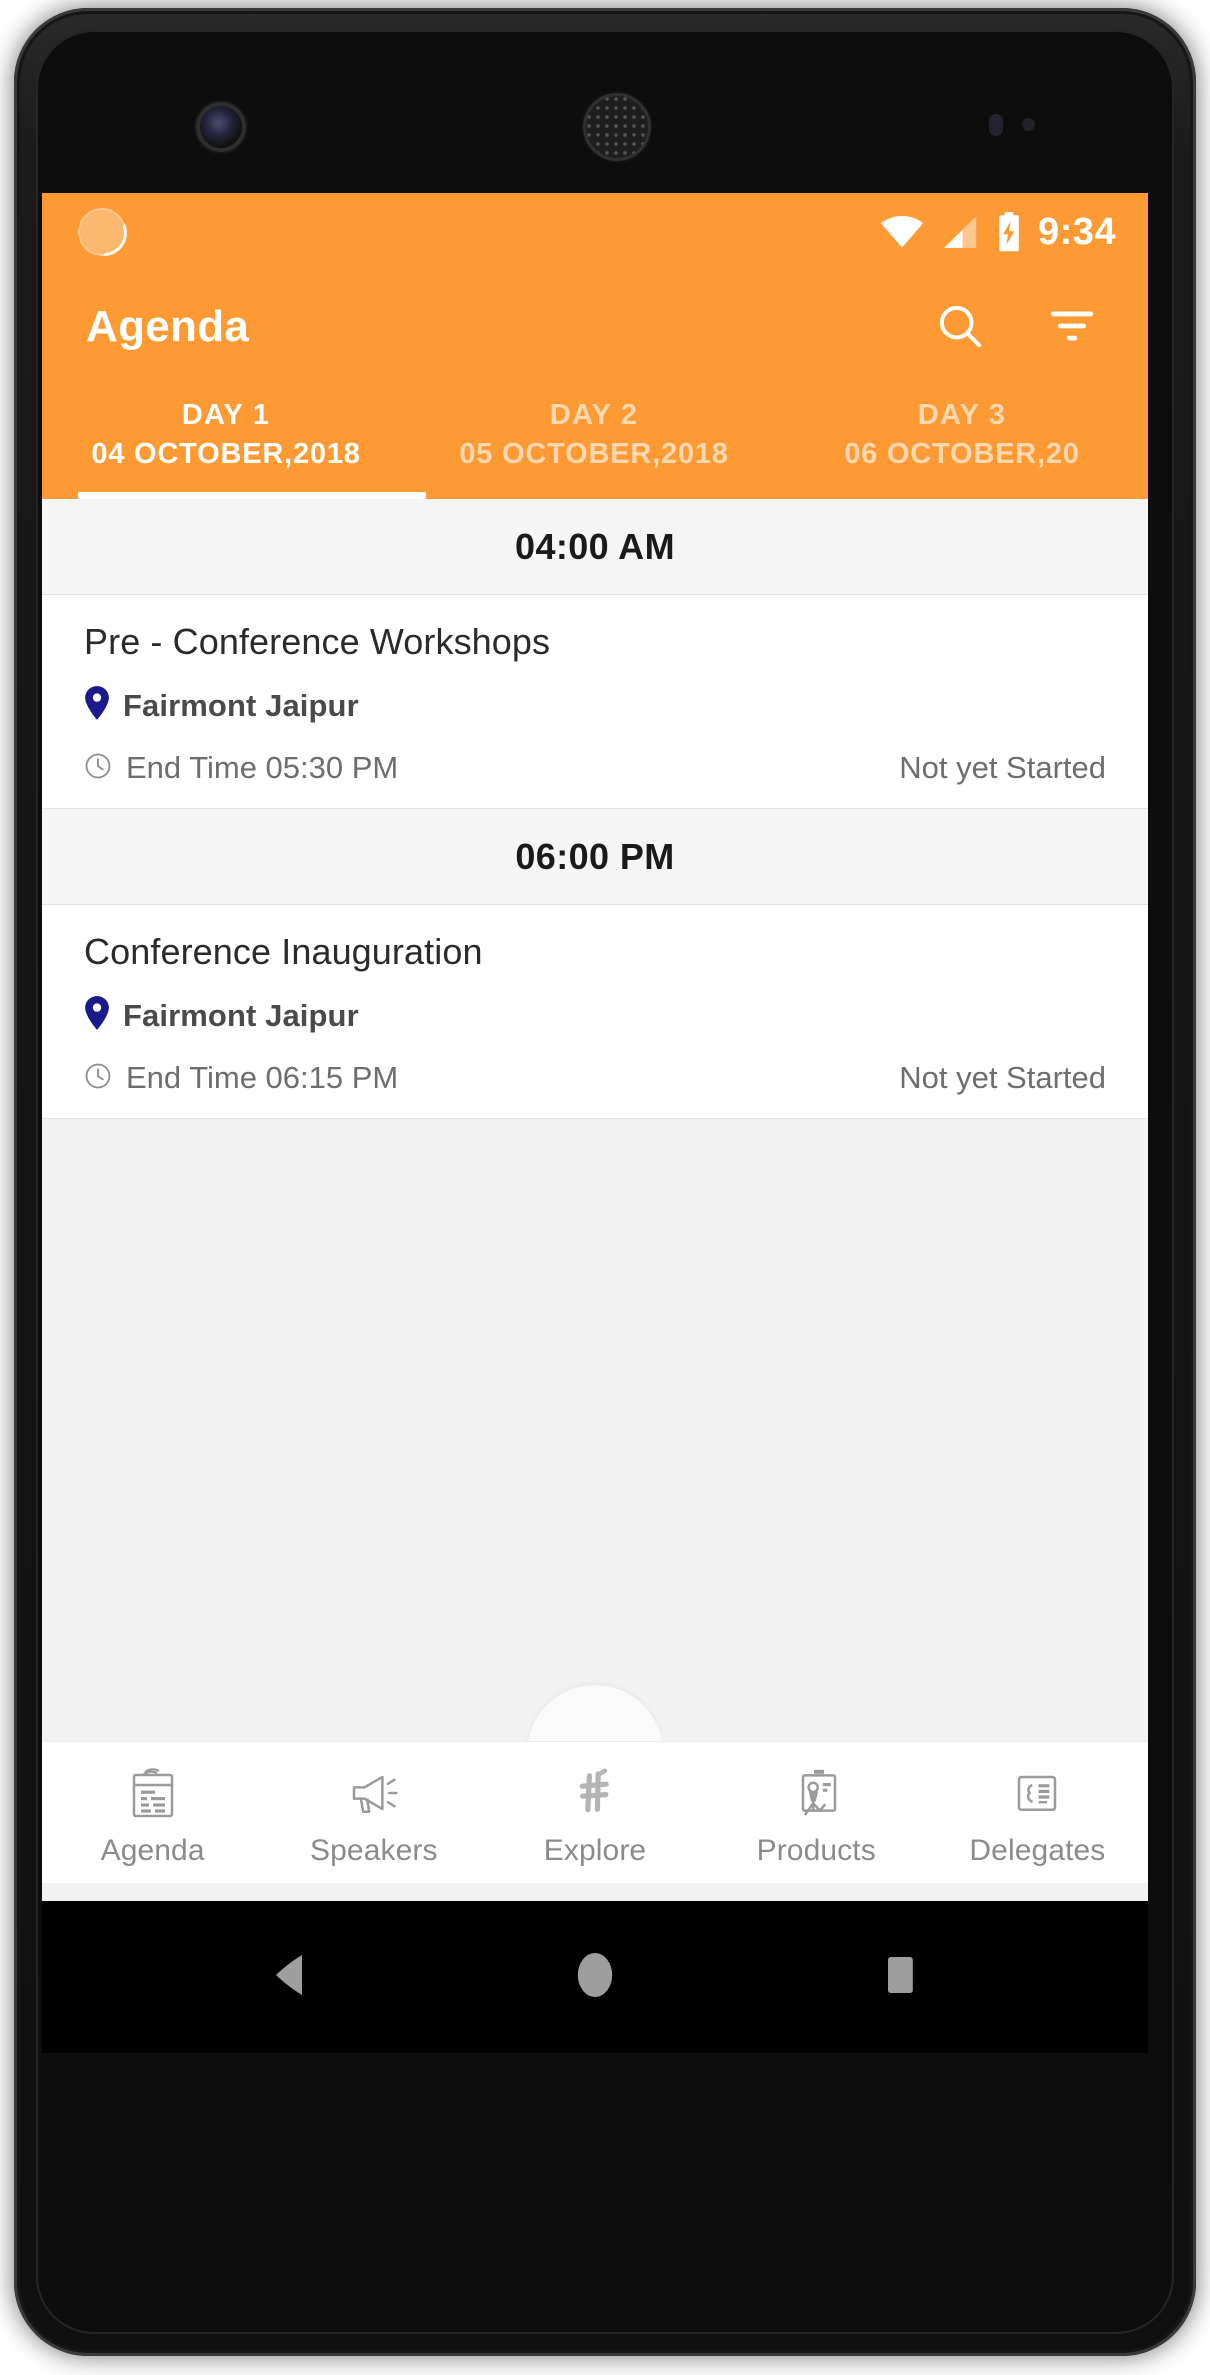  What do you see at coordinates (1037, 1795) in the screenshot?
I see `id-card-icon` at bounding box center [1037, 1795].